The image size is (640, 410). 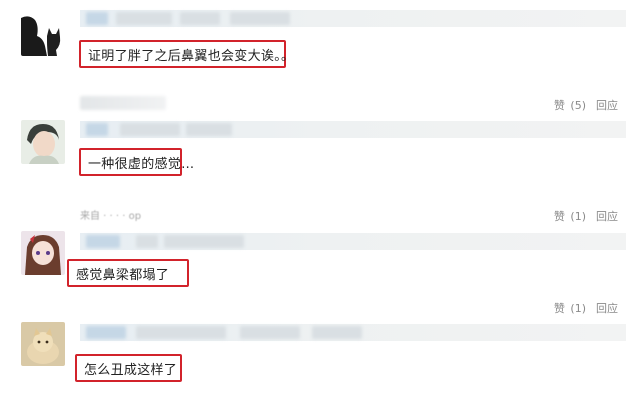 I want to click on person-portrait-icon, so click(x=43, y=142).